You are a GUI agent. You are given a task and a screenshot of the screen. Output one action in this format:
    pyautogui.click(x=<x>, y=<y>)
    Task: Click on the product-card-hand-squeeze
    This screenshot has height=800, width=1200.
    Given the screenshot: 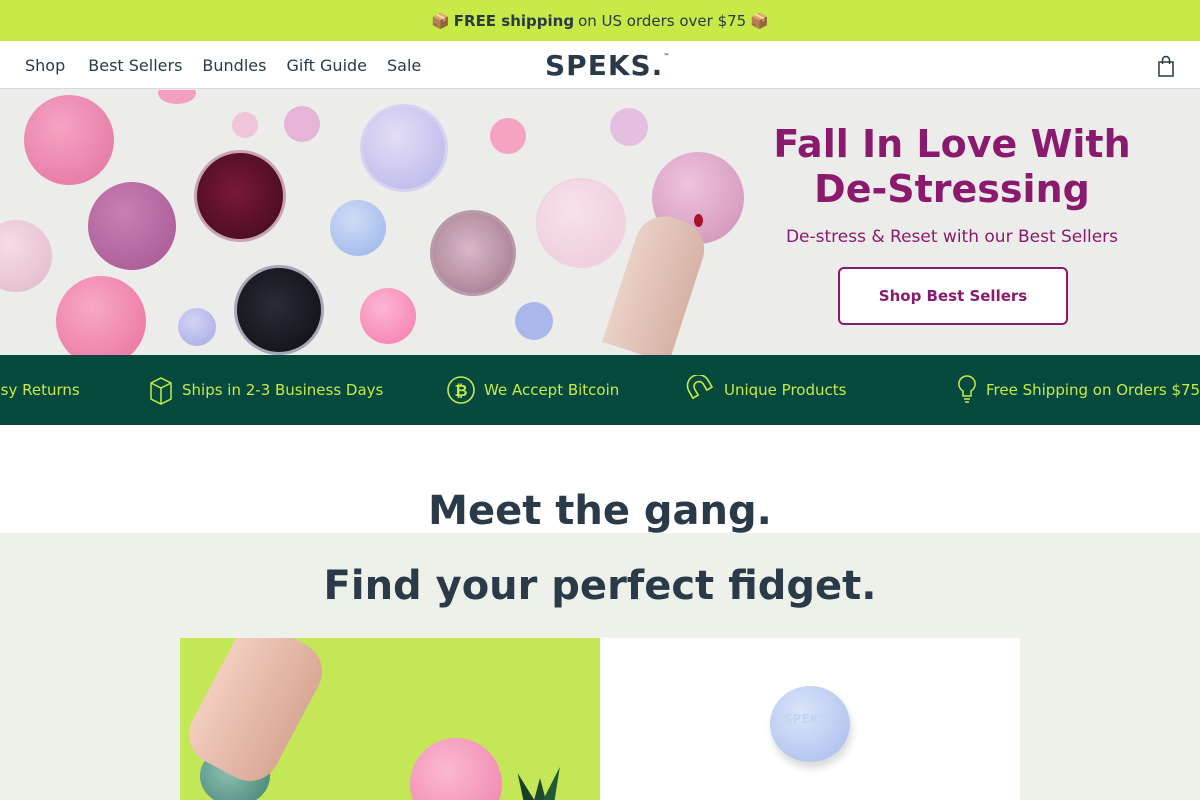 What is the action you would take?
    pyautogui.click(x=390, y=719)
    